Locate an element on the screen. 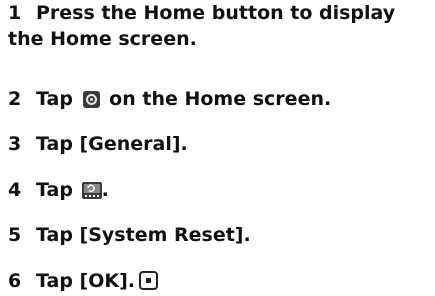 The image size is (435, 296). step-6: 6 Tap [OK]. is located at coordinates (84, 281).